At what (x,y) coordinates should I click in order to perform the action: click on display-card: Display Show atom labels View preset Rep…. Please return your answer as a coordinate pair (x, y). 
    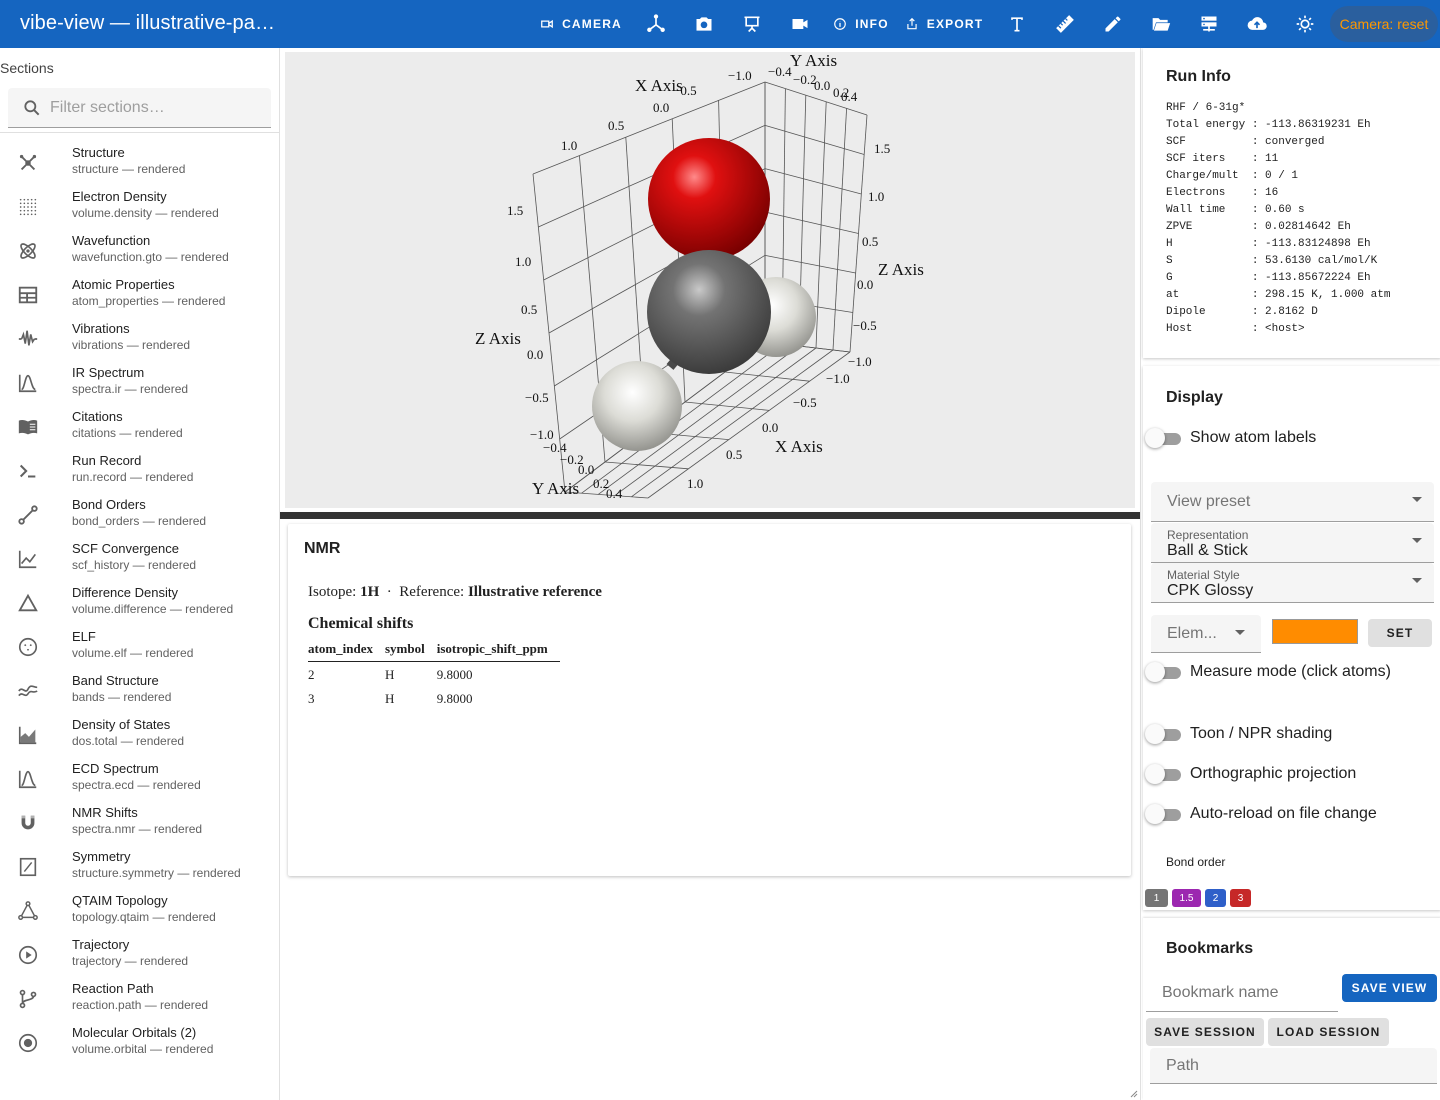
    Looking at the image, I should click on (1291, 638).